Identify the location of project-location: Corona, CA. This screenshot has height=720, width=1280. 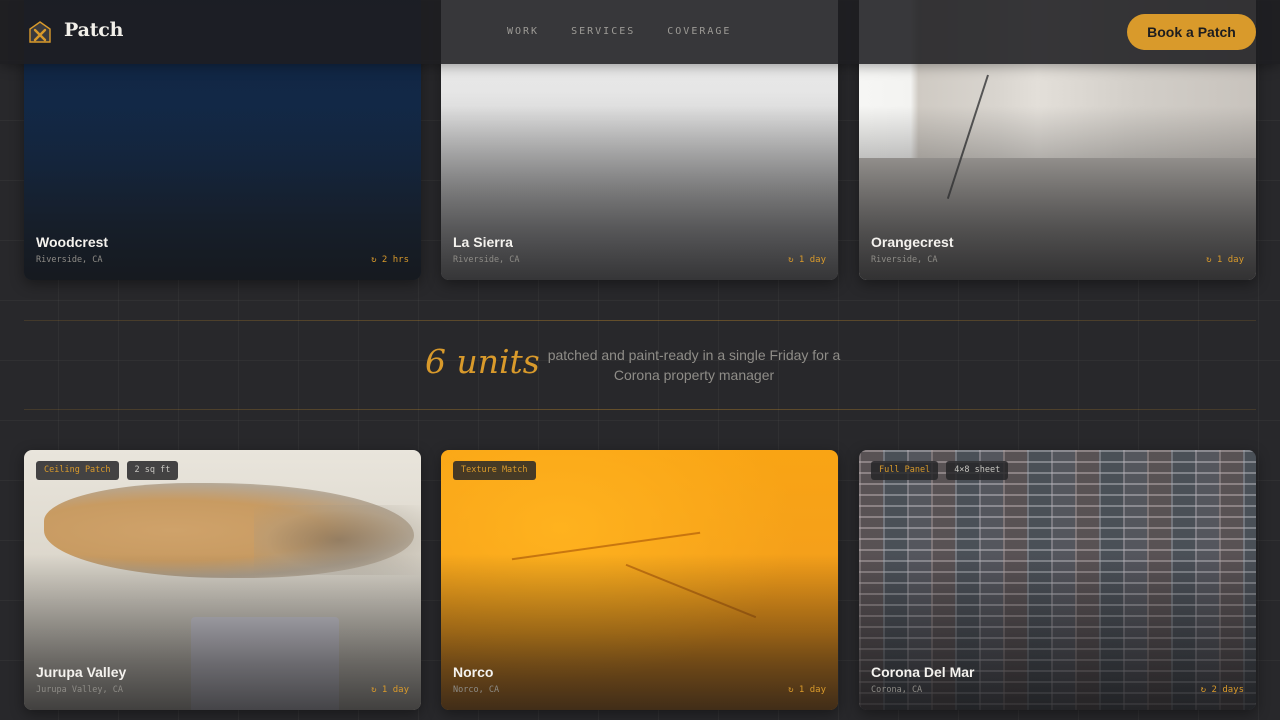
(897, 690).